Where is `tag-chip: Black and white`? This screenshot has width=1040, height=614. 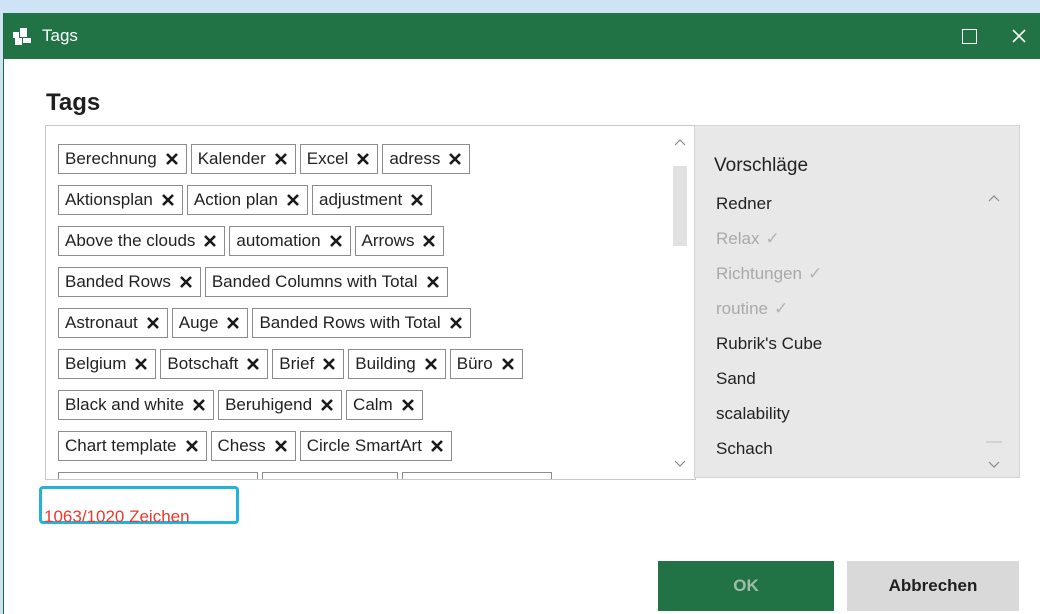
tag-chip: Black and white is located at coordinates (136, 405).